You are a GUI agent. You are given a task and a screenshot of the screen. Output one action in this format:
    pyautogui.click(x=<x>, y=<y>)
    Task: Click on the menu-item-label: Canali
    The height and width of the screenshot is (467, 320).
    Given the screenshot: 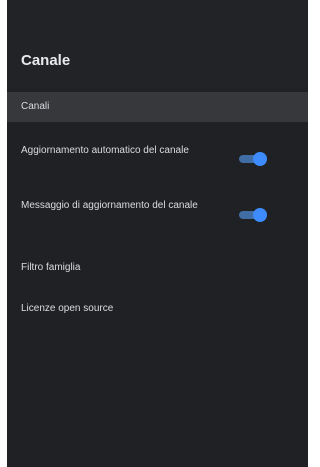 What is the action you would take?
    pyautogui.click(x=35, y=106)
    